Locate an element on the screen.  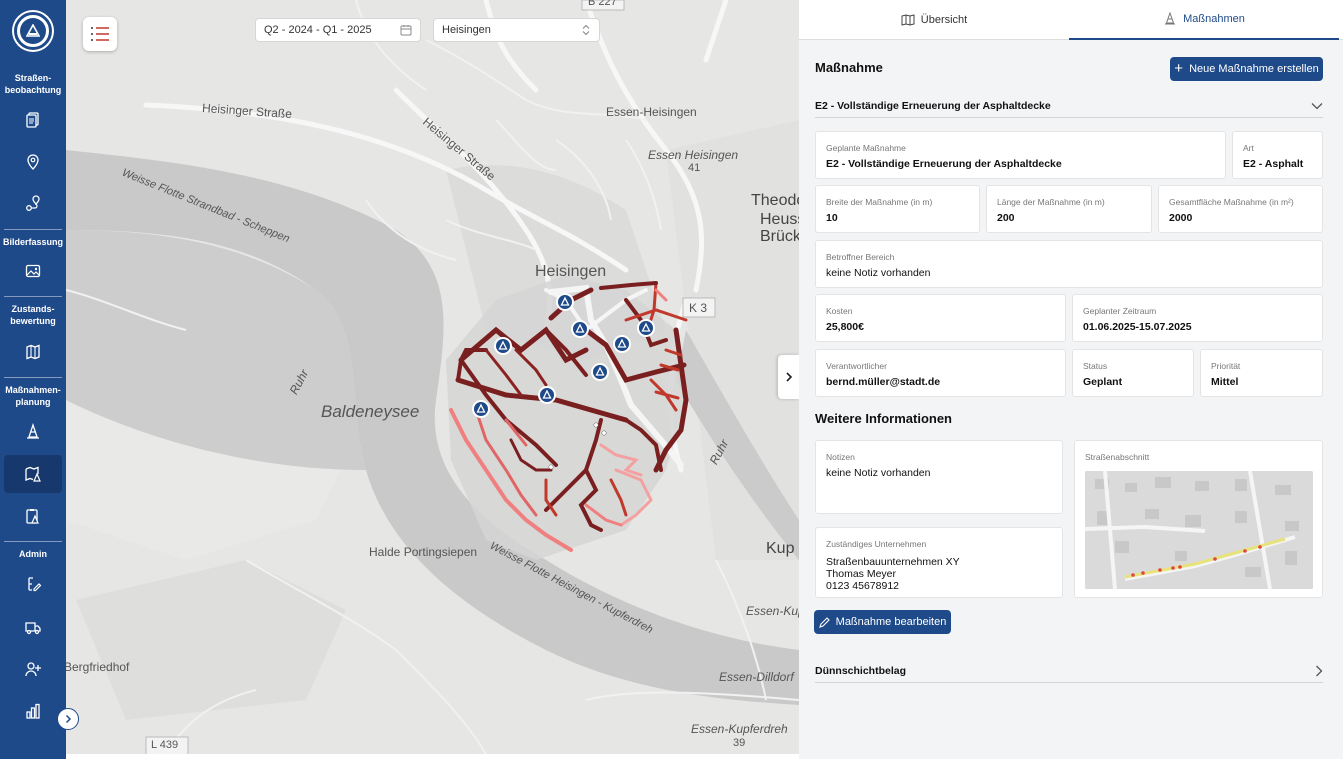
tab-massnahmen: Maßnahmen is located at coordinates (1204, 20).